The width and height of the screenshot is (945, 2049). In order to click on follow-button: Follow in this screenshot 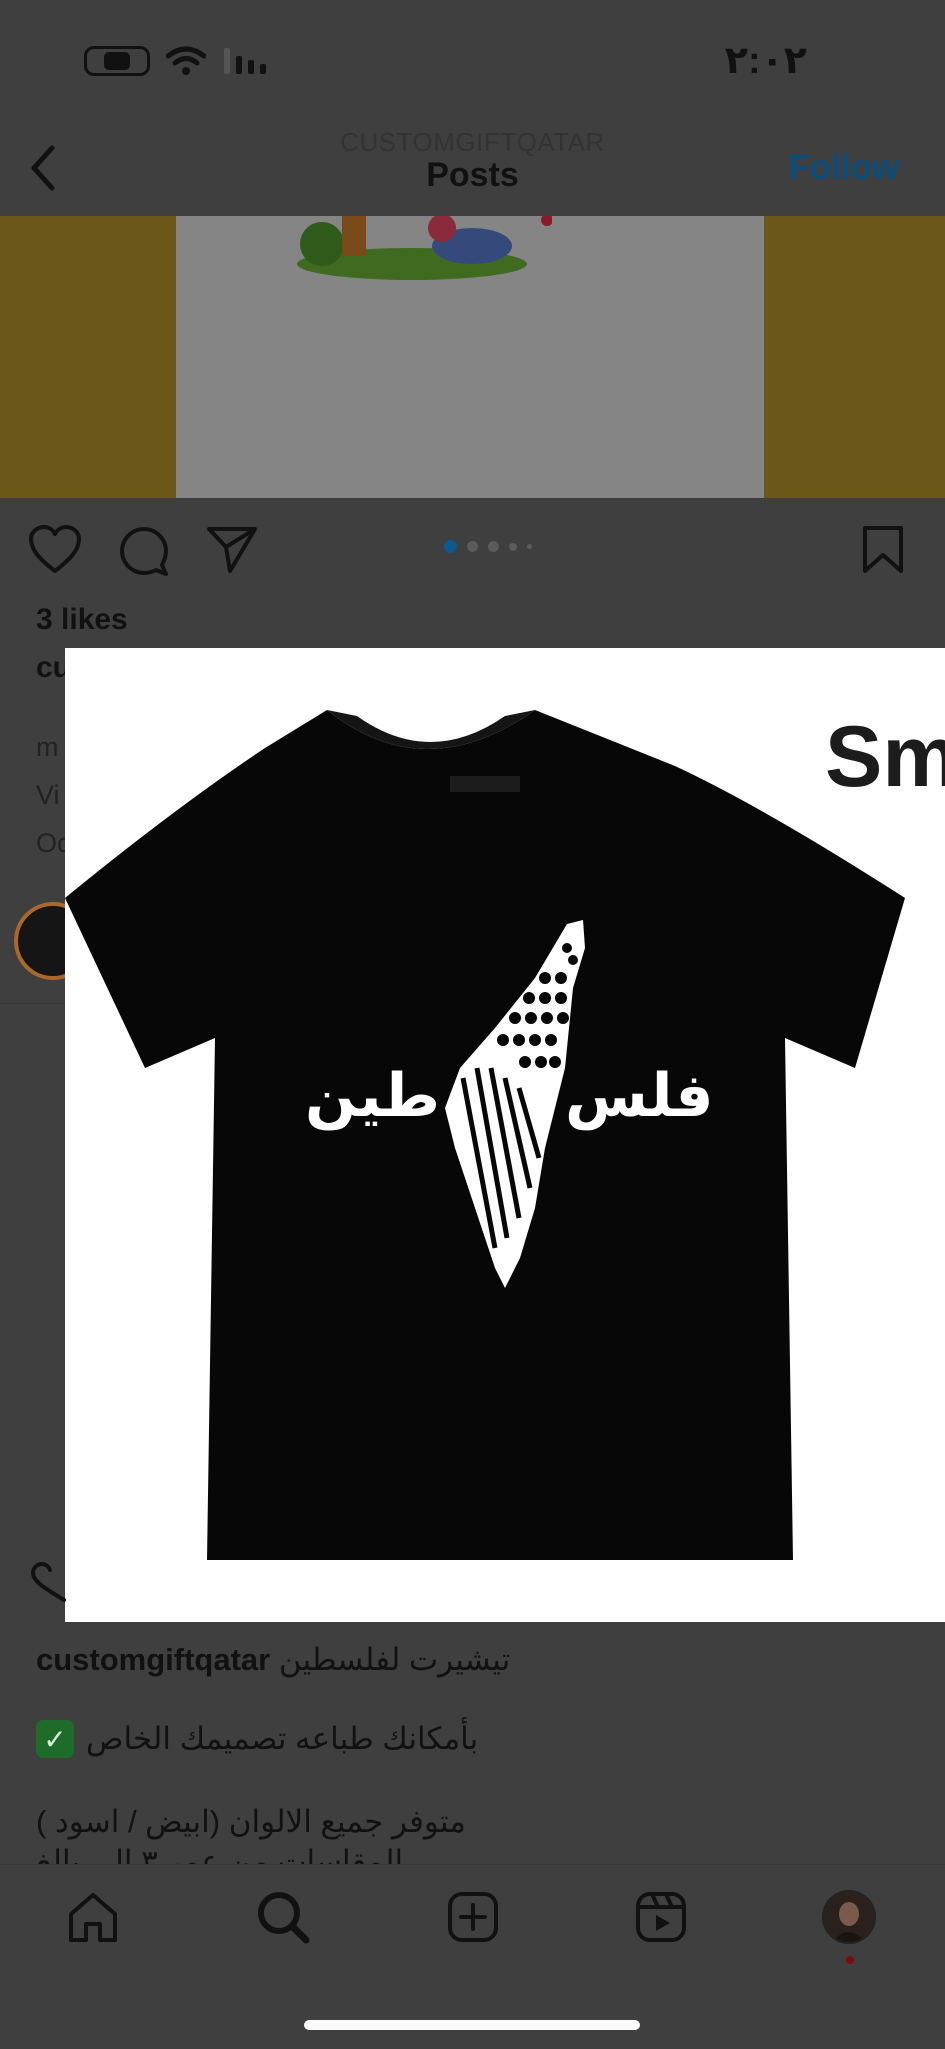, I will do `click(843, 168)`.